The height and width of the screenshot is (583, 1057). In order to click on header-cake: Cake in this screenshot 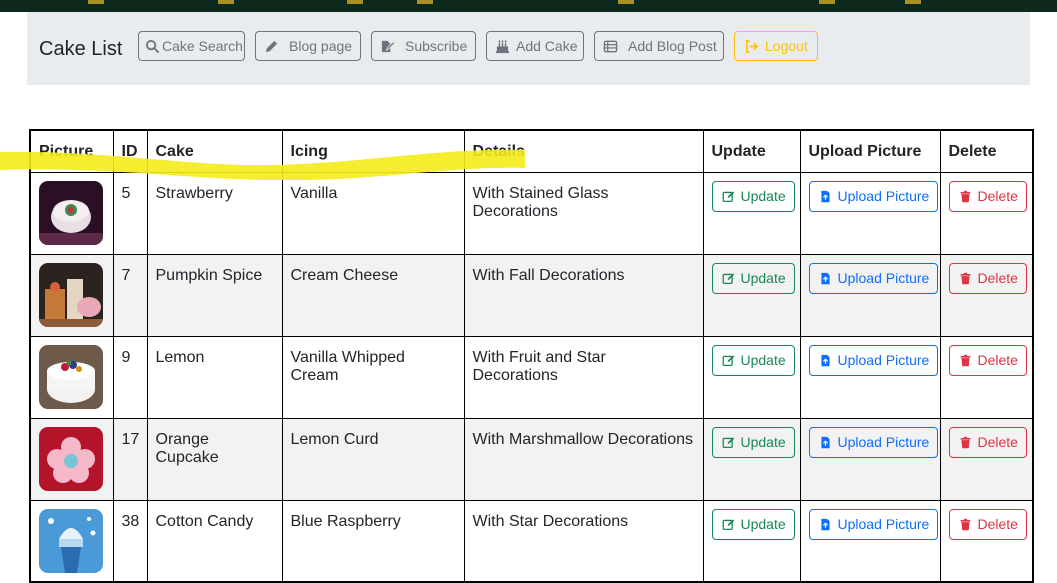, I will do `click(214, 151)`.